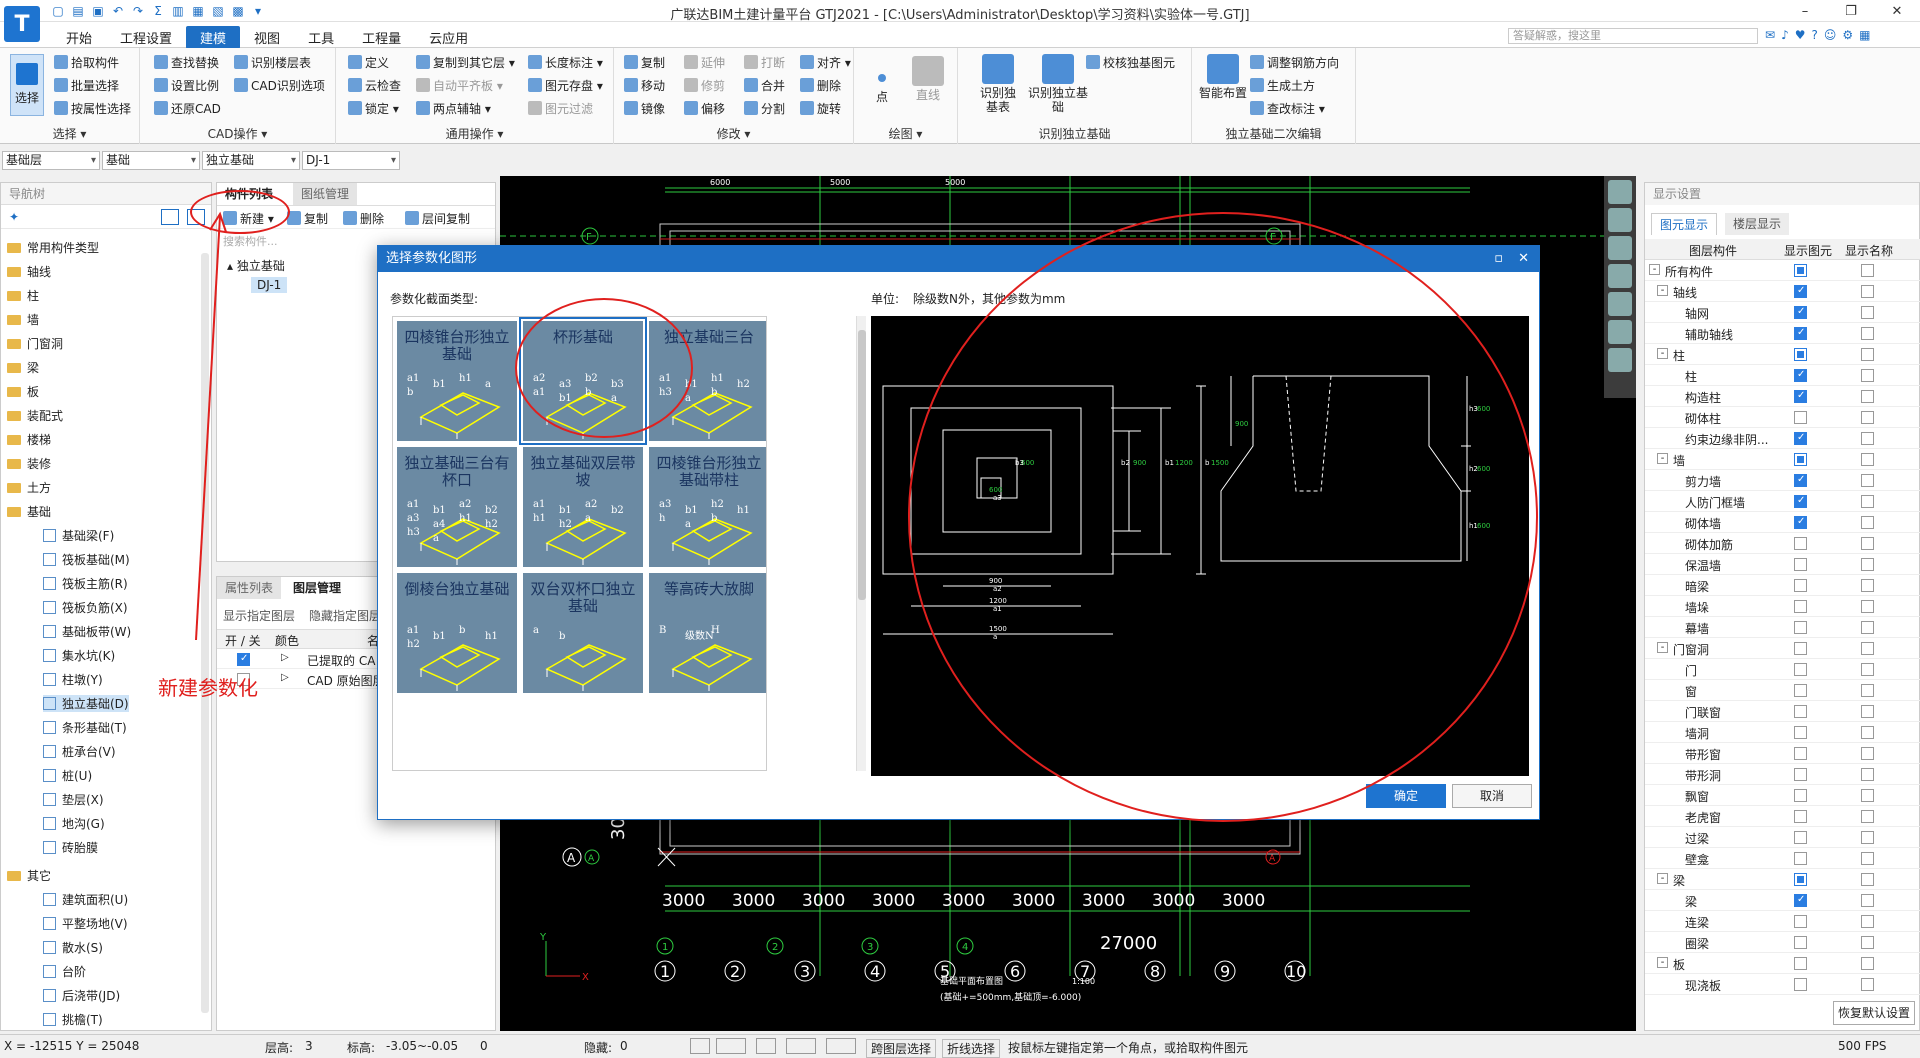  Describe the element at coordinates (35, 415) in the screenshot. I see `nav-group: 装配式` at that location.